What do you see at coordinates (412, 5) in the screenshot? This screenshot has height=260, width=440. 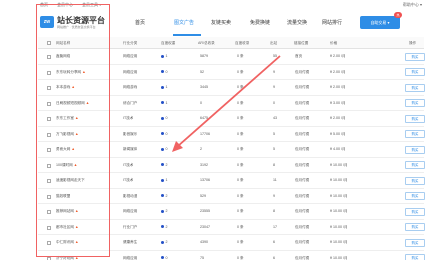 I see `topbar-link-help: 帮助中心 ▾` at bounding box center [412, 5].